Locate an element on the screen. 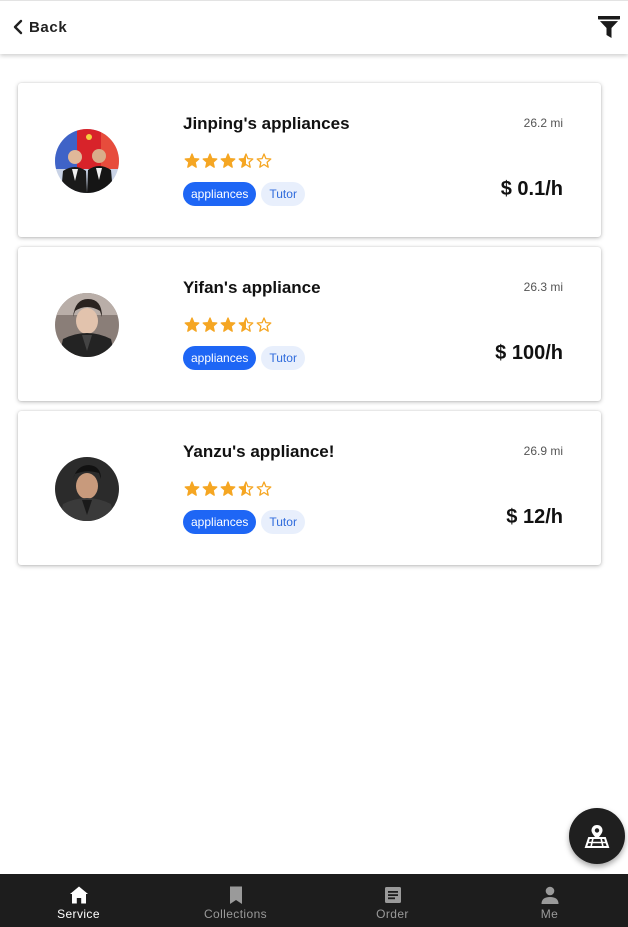 This screenshot has height=927, width=628. filter-icon is located at coordinates (609, 27).